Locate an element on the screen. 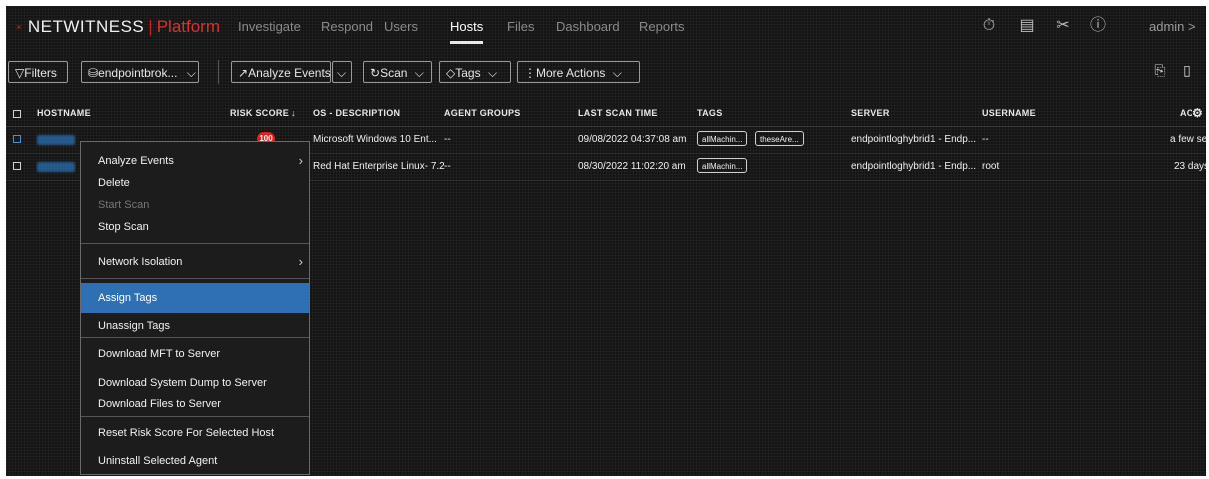 This screenshot has height=479, width=1209. brand-name: NETWITNESS is located at coordinates (86, 26).